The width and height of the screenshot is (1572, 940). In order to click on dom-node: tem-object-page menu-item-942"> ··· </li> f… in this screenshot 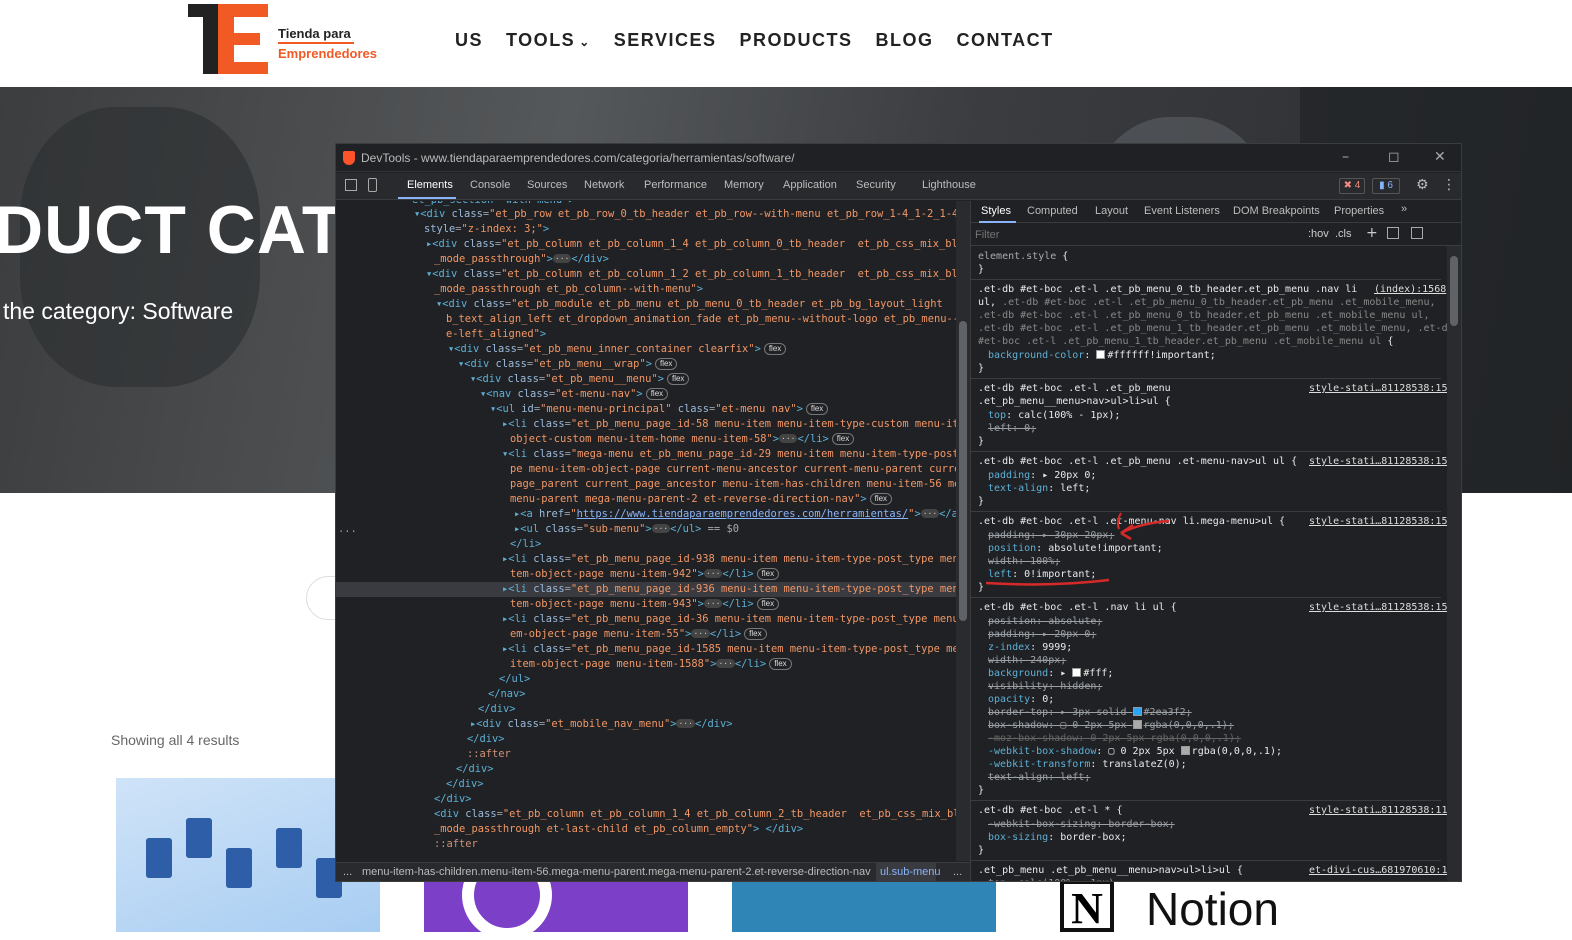, I will do `click(645, 574)`.